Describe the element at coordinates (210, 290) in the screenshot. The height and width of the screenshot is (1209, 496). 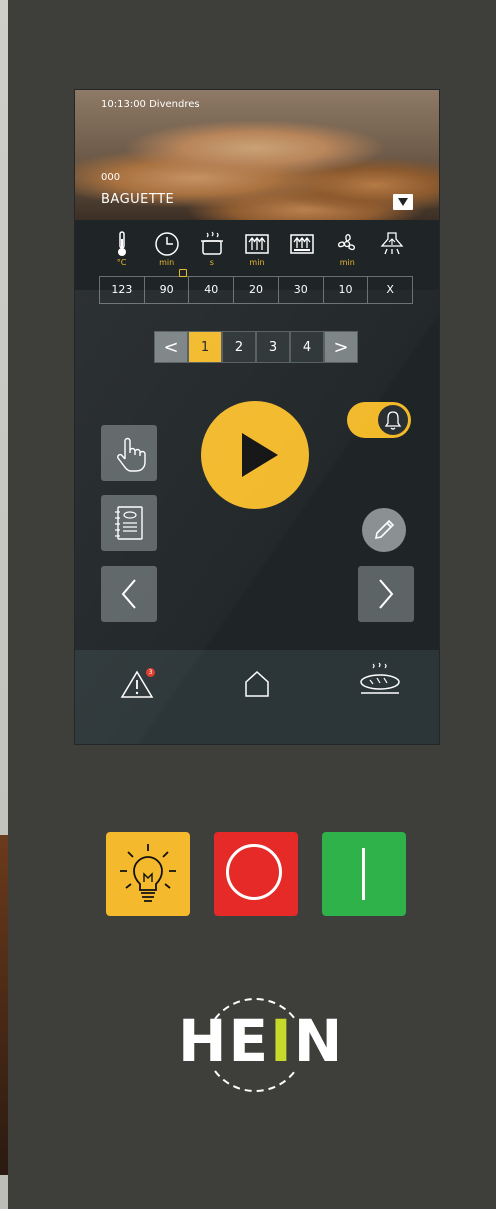
I see `steam-value: 40` at that location.